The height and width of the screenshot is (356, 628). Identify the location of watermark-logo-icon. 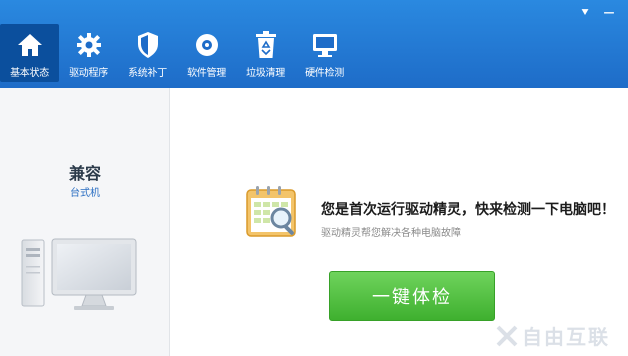
(507, 335).